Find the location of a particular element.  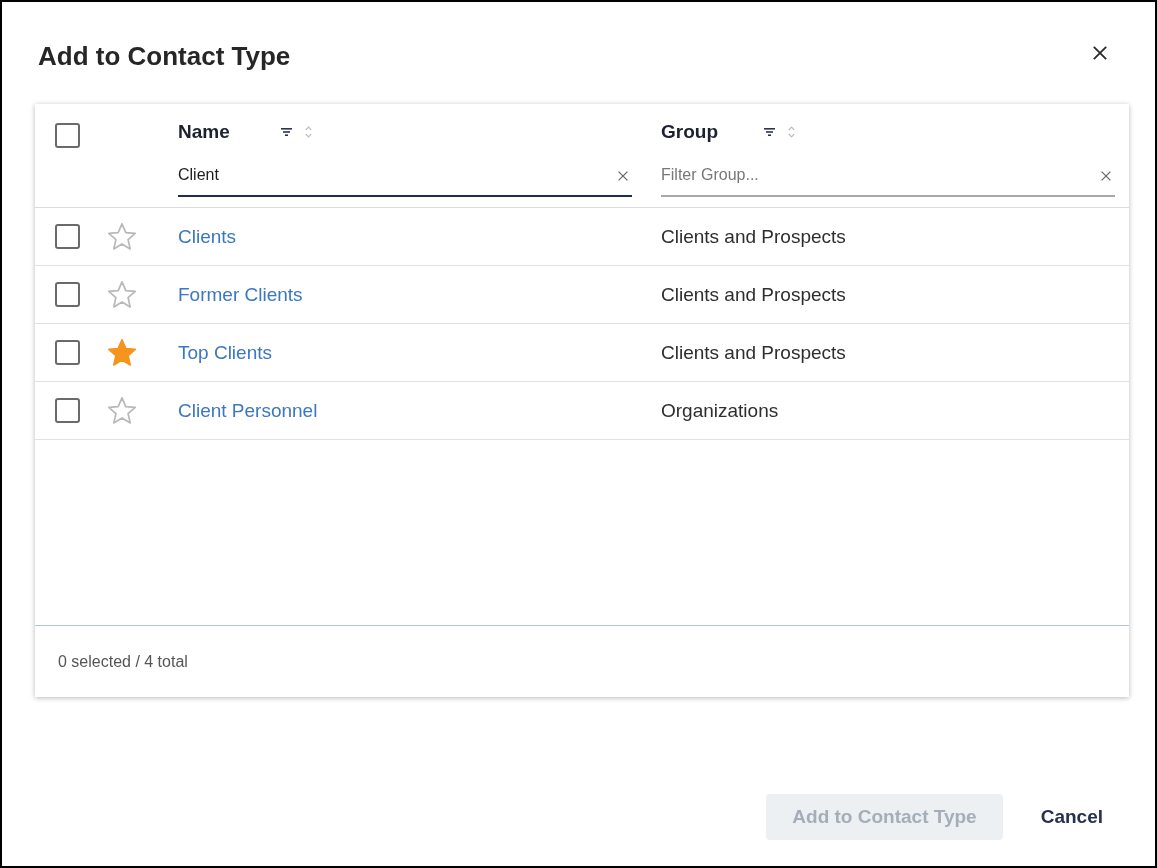

contact-type-link: Client Personnel is located at coordinates (248, 410).